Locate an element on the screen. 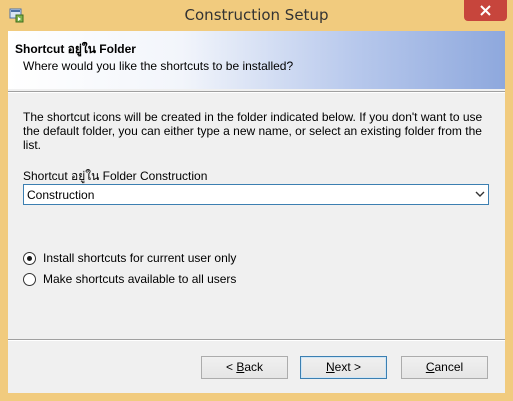 Image resolution: width=513 pixels, height=401 pixels. radio-current-user-label: Install shortcuts for current user only is located at coordinates (139, 258).